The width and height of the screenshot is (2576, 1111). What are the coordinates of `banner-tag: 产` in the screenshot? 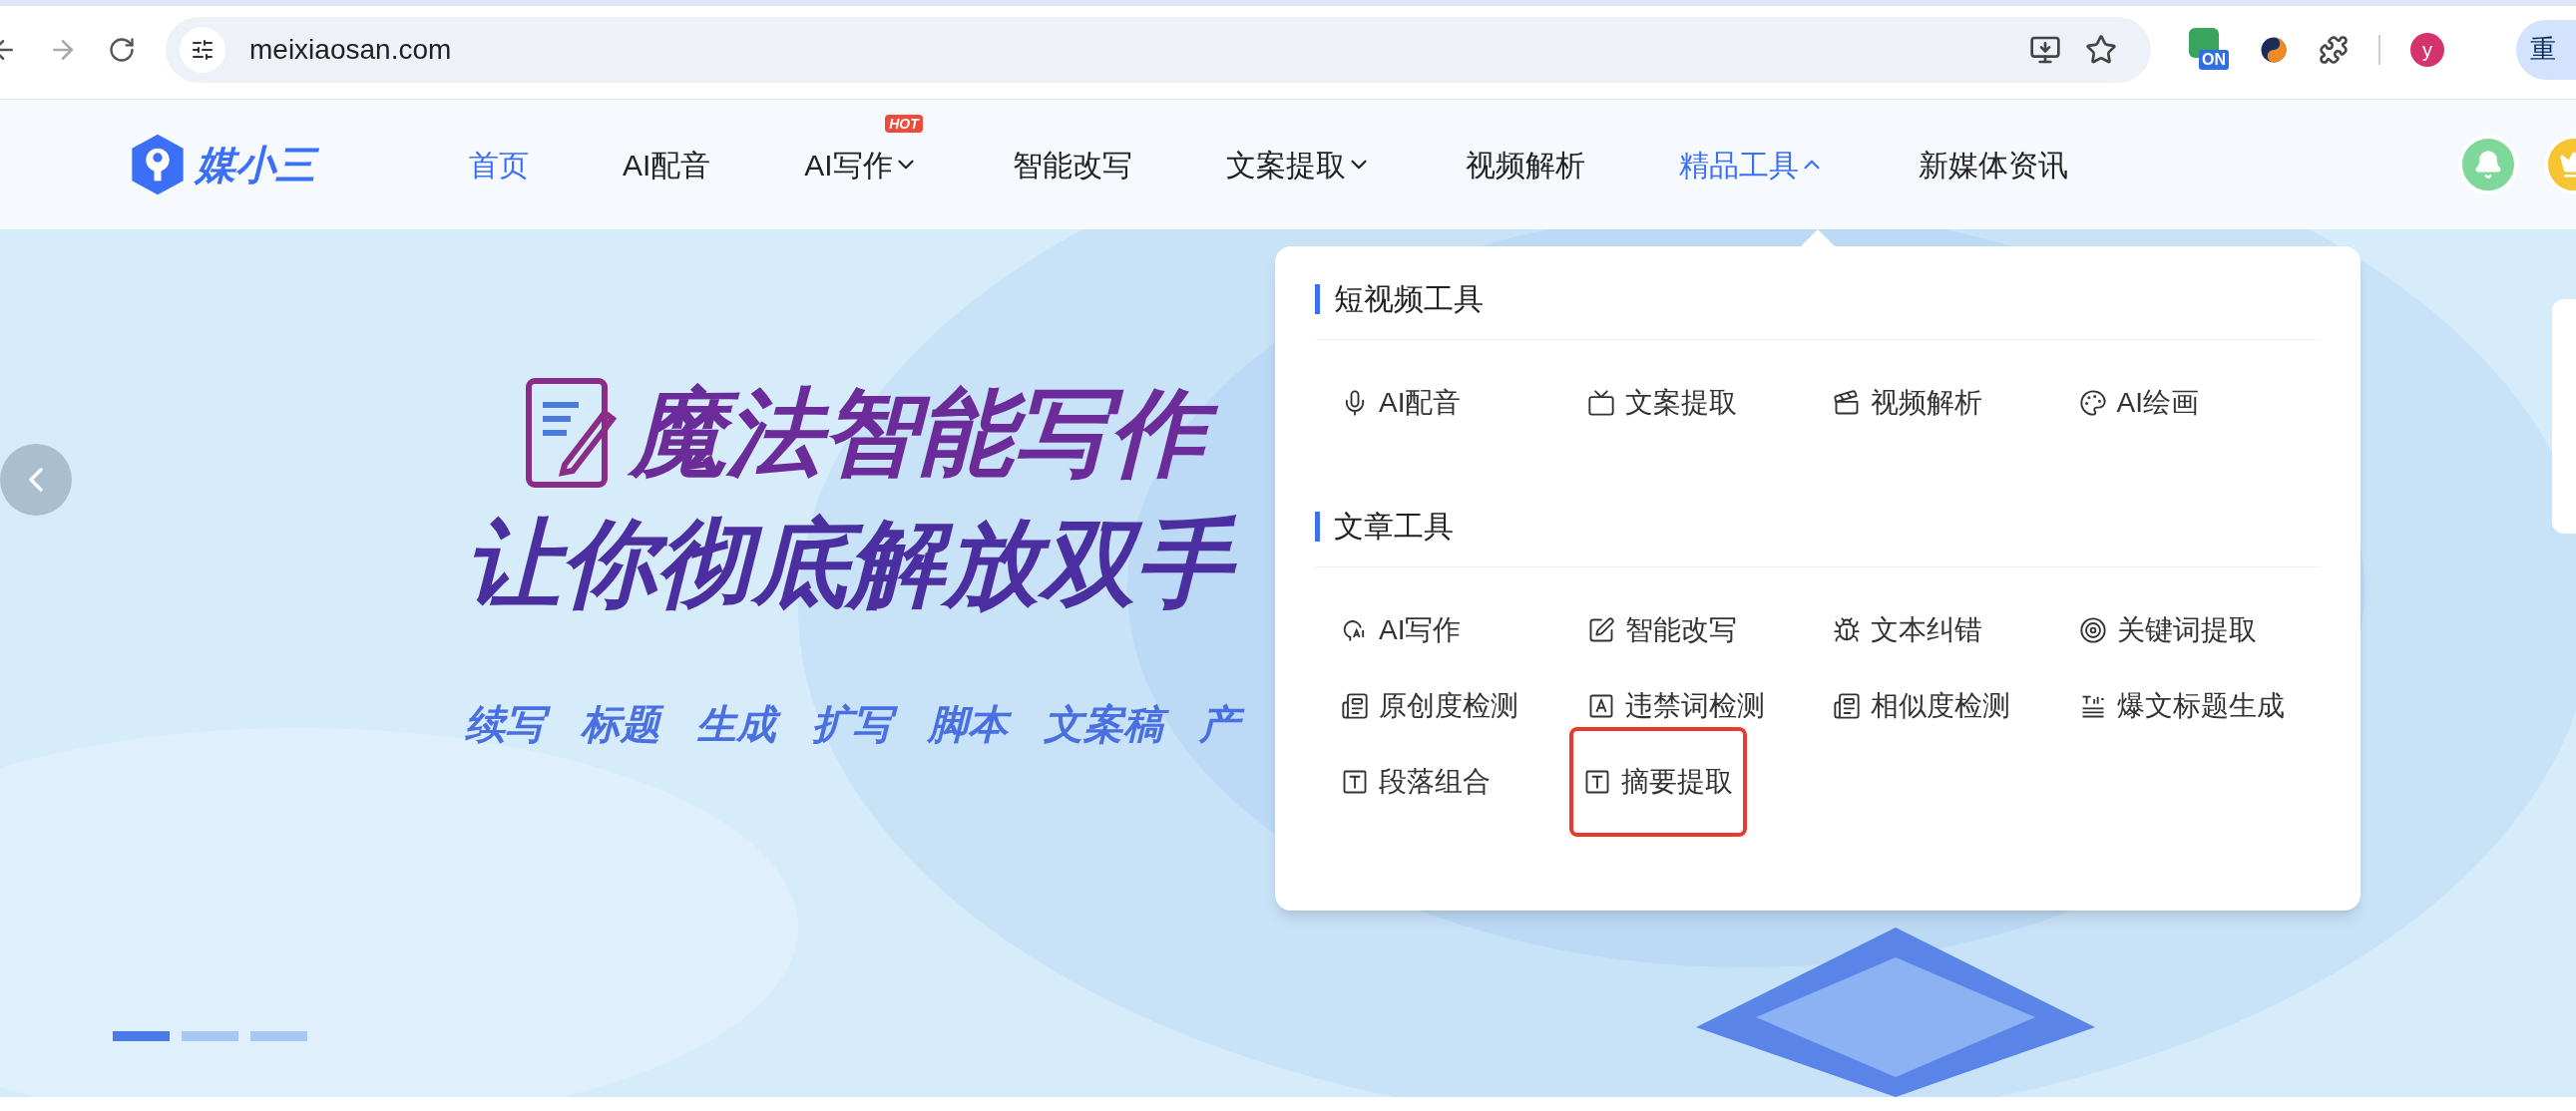 It's located at (1223, 724).